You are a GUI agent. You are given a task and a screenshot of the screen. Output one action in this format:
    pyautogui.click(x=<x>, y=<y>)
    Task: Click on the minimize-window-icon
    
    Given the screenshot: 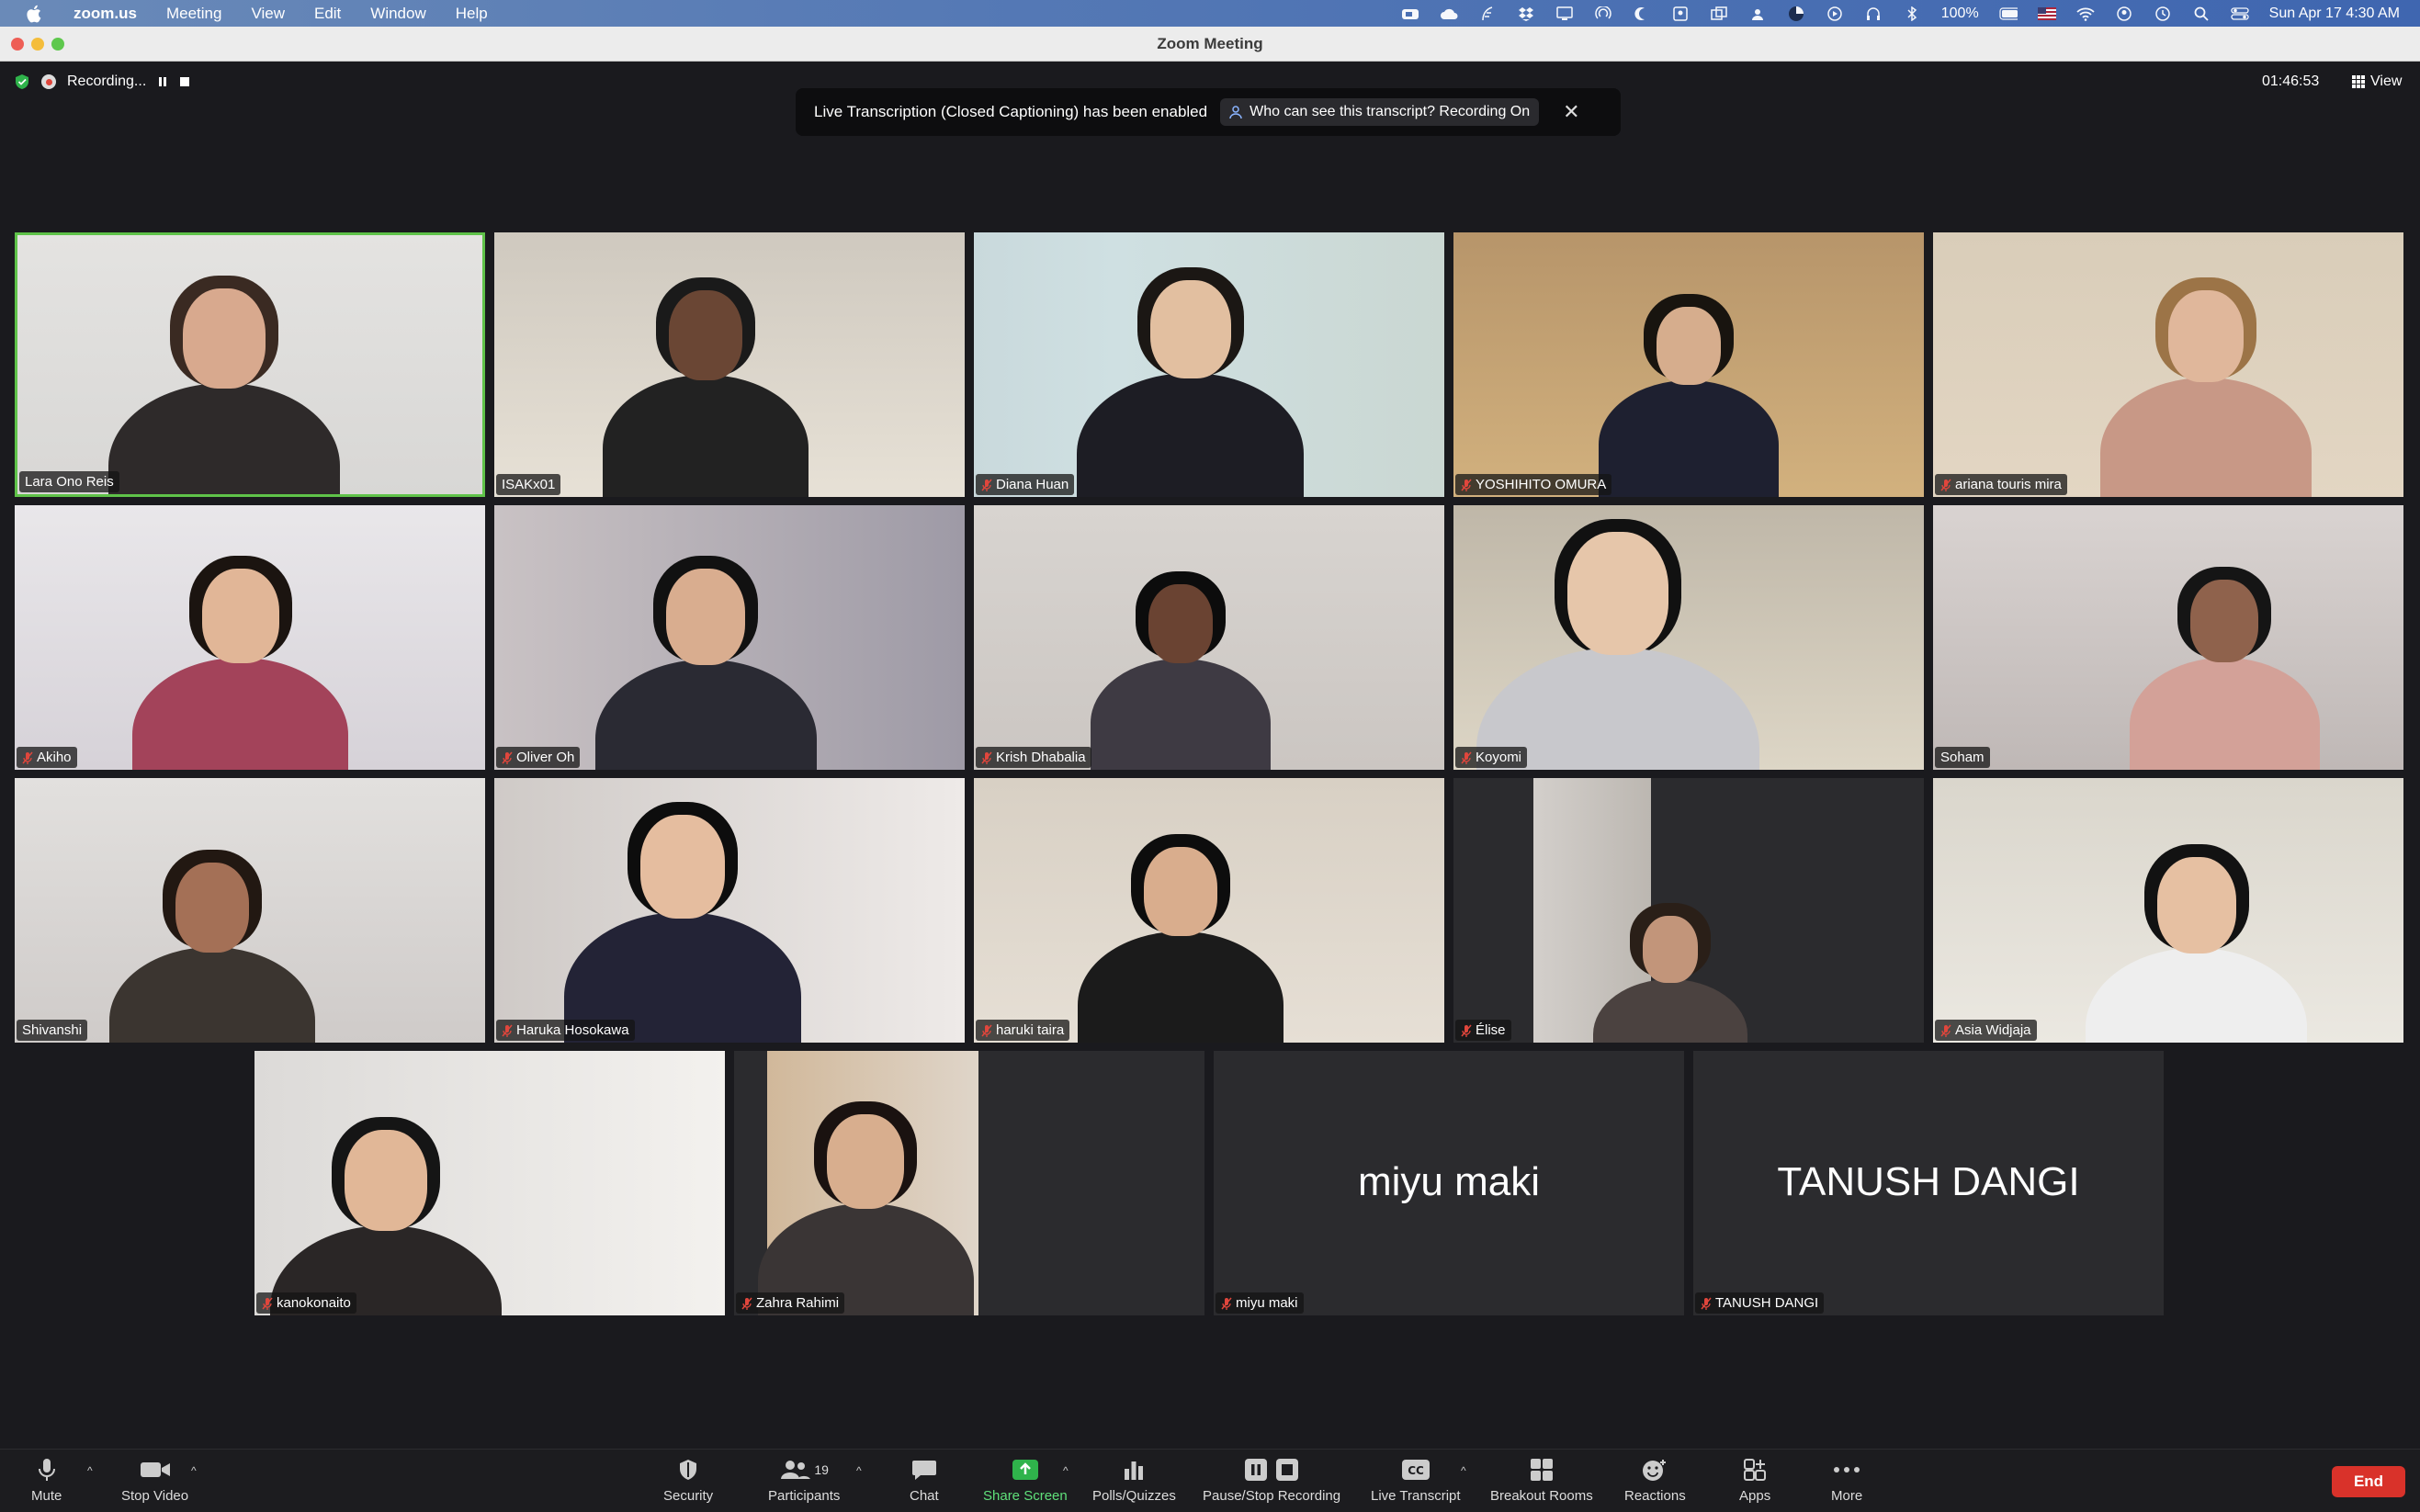 What is the action you would take?
    pyautogui.click(x=37, y=44)
    